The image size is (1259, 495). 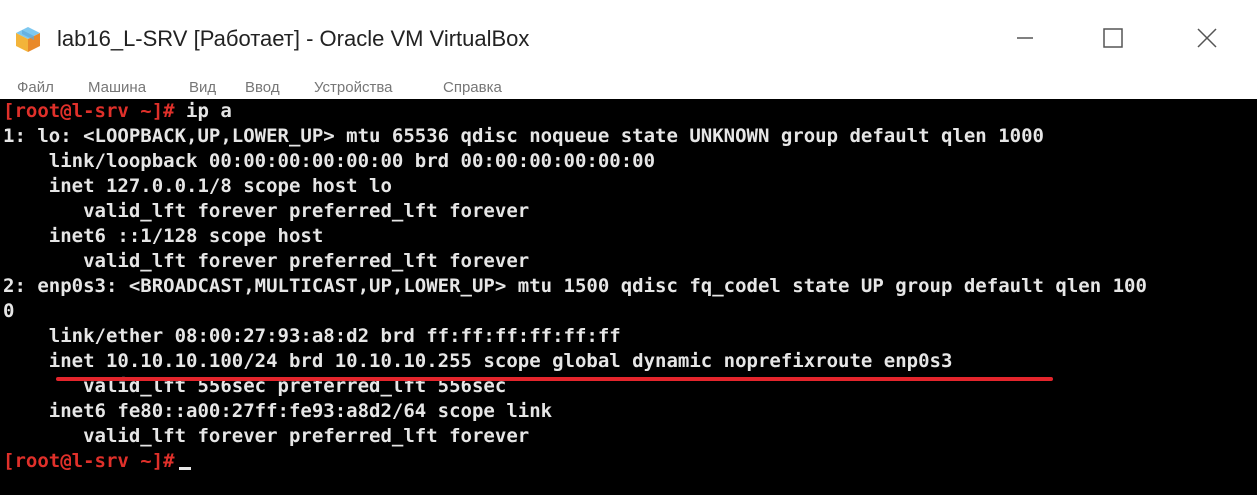 What do you see at coordinates (629, 88) in the screenshot?
I see `menu-bar: Файл Машина Вид Ввод Устройства Справка` at bounding box center [629, 88].